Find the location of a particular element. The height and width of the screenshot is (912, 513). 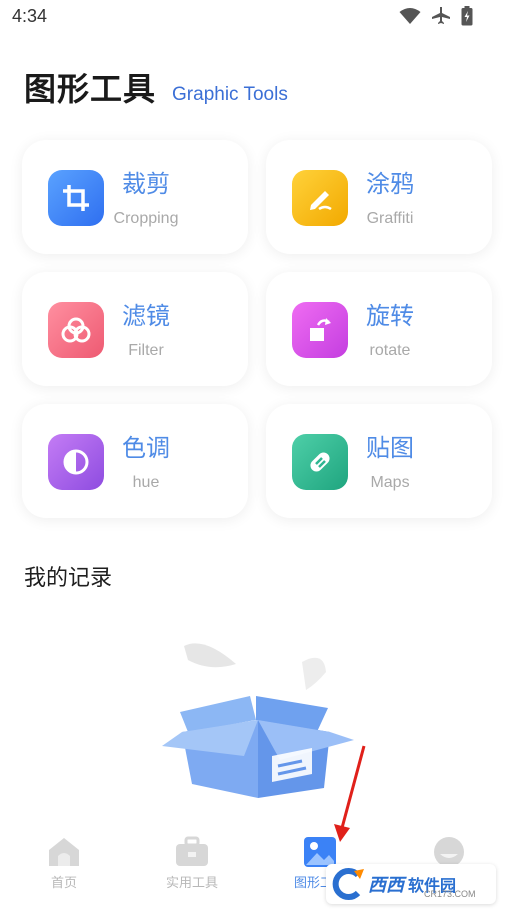

status-time: 4:34 is located at coordinates (30, 16).